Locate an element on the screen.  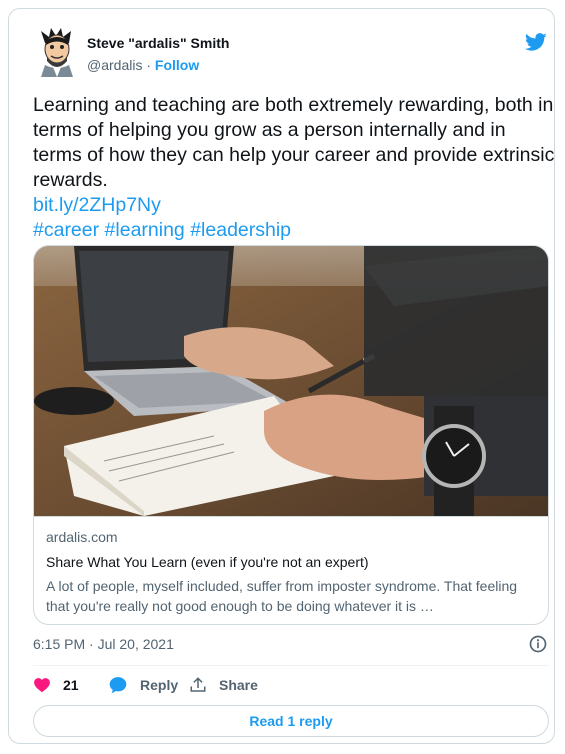
share-button: Share is located at coordinates (223, 685).